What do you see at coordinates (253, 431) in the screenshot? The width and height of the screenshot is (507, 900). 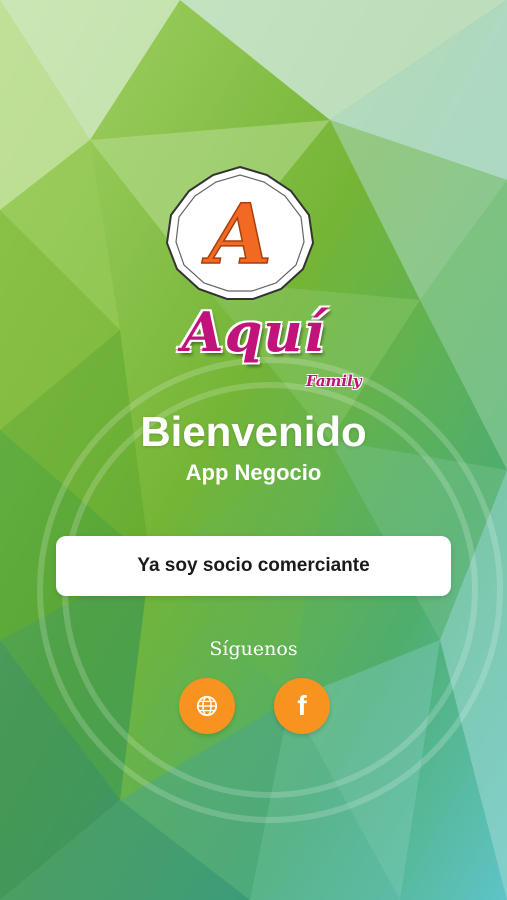 I see `welcome-title: Bienvenido` at bounding box center [253, 431].